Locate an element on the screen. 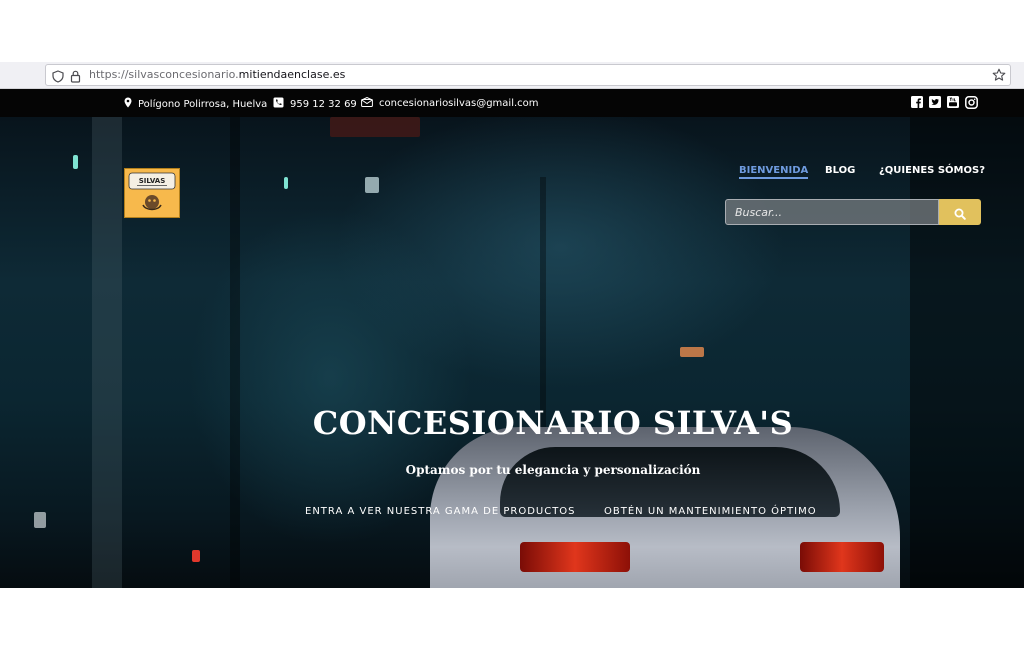 The height and width of the screenshot is (650, 1024). car-taillight-right is located at coordinates (842, 557).